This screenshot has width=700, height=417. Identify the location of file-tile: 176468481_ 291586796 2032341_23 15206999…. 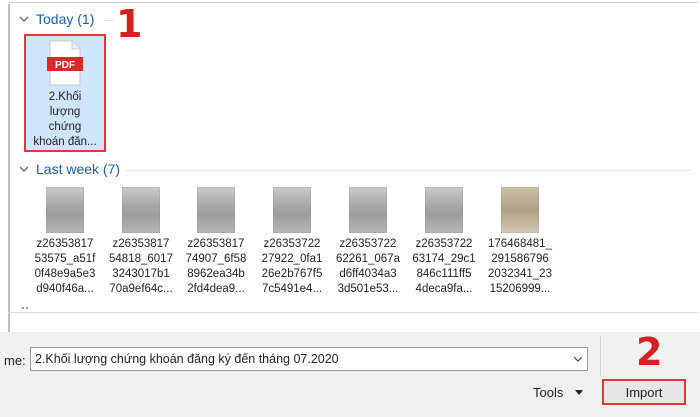
(520, 242).